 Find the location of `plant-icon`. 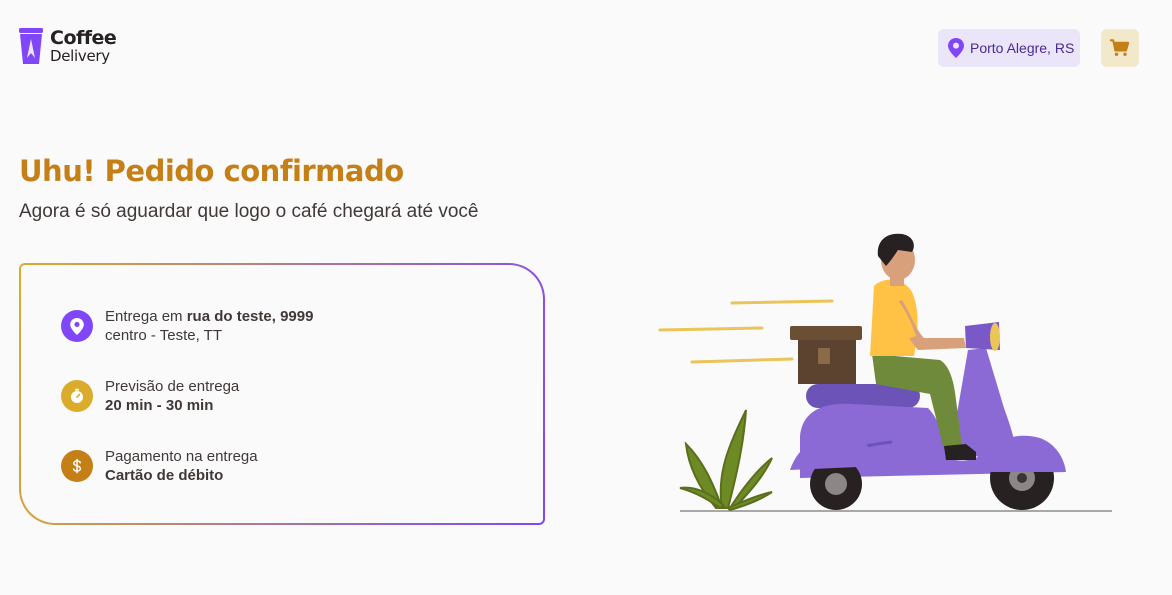

plant-icon is located at coordinates (726, 460).